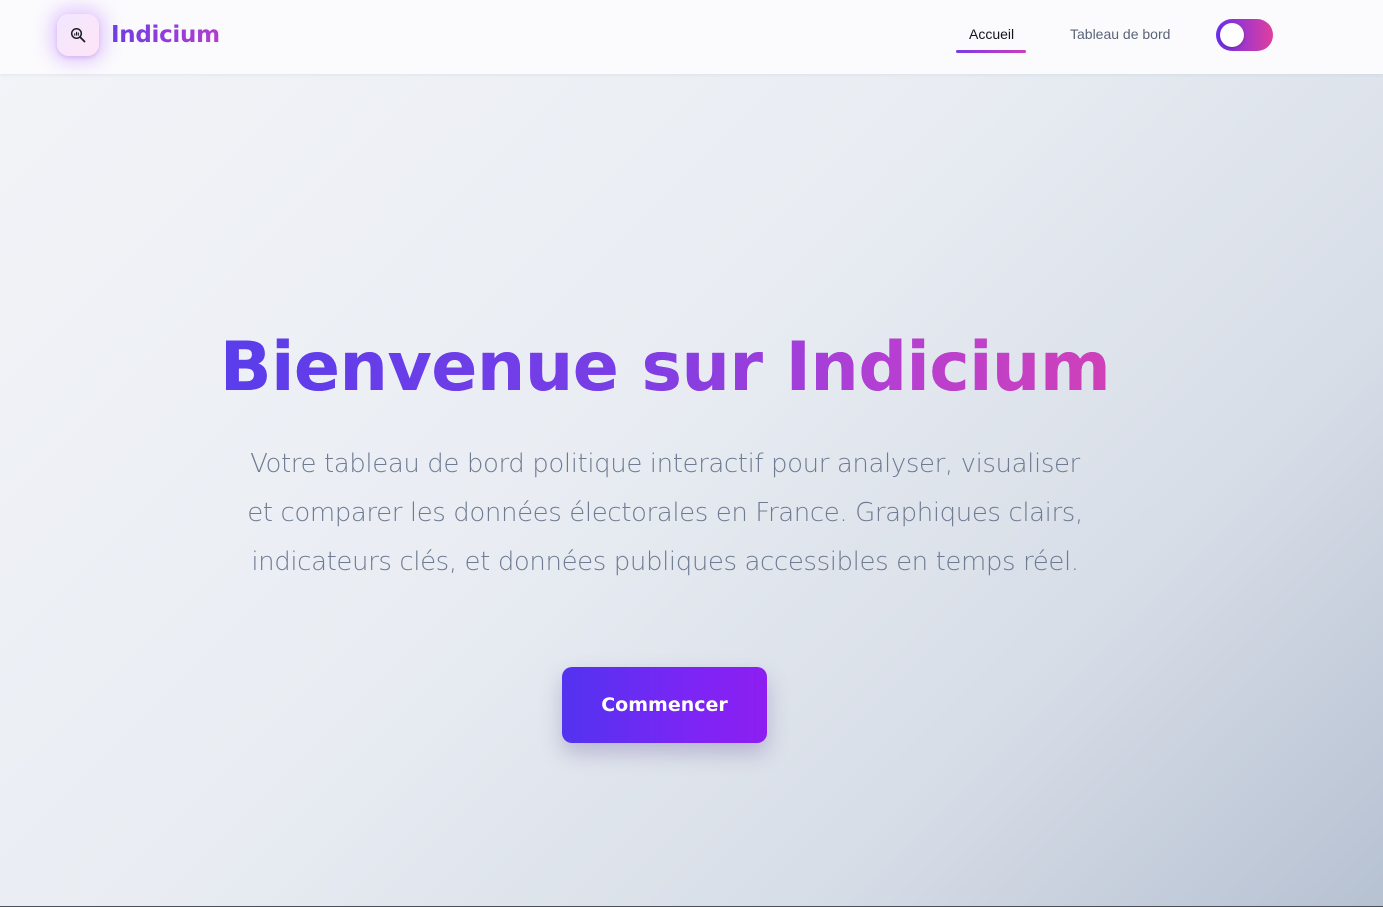  What do you see at coordinates (165, 35) in the screenshot?
I see `brand-name: Indicium` at bounding box center [165, 35].